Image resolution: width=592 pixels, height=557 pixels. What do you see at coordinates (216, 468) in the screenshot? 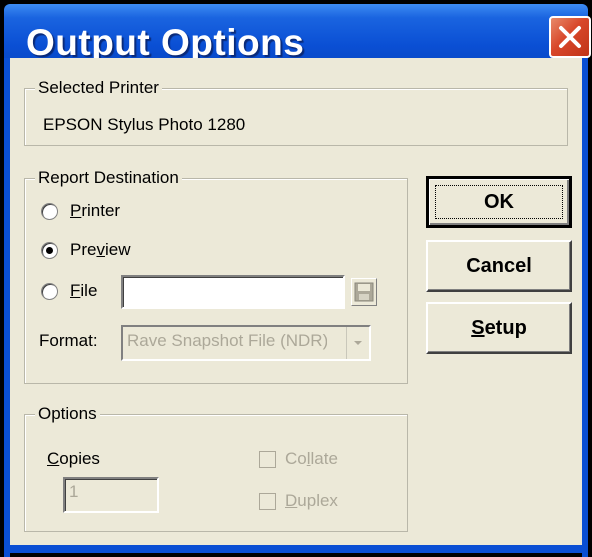
I see `options-group: Options Copies 1 Collate Duplex` at bounding box center [216, 468].